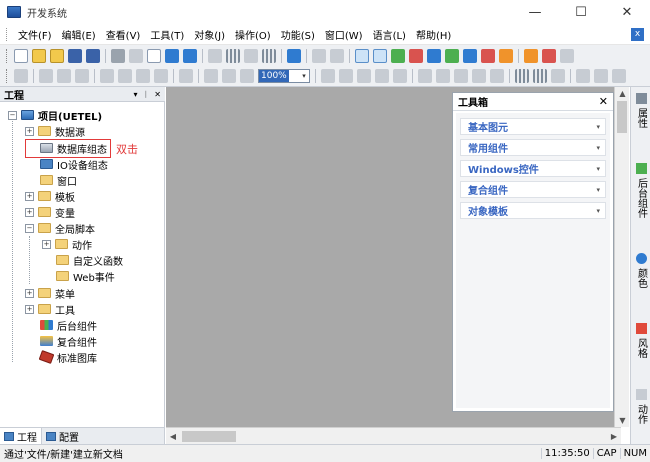 The image size is (650, 462). Describe the element at coordinates (425, 76) in the screenshot. I see `space-horizontal-icon` at that location.